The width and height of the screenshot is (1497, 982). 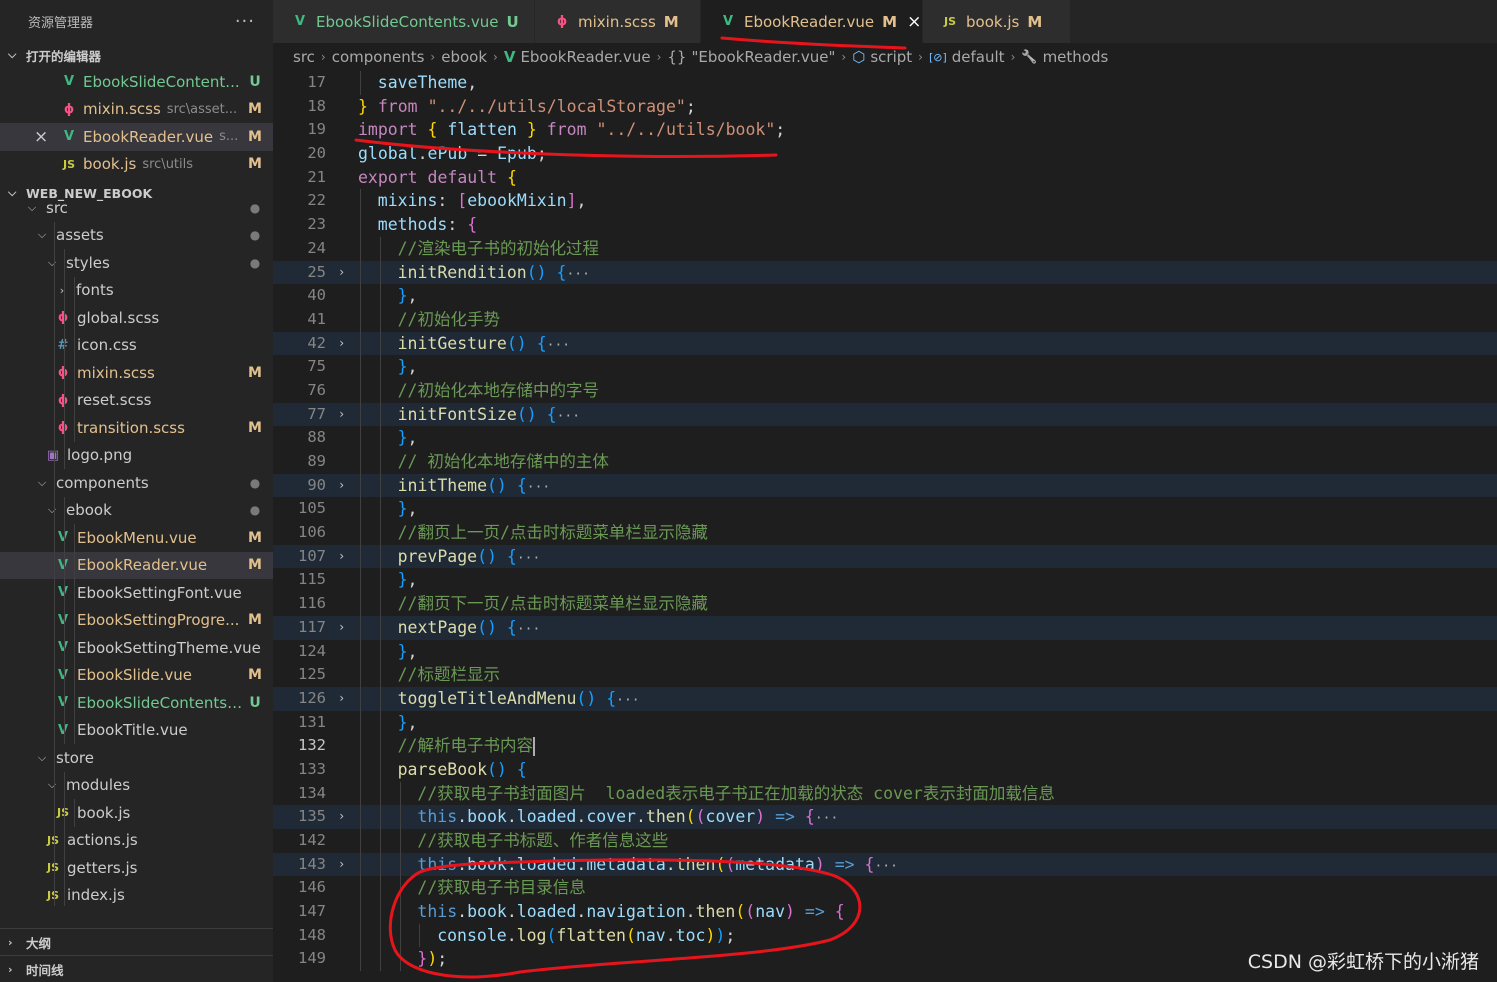 What do you see at coordinates (885, 556) in the screenshot?
I see `code-line: 107 › prevPage() {···` at bounding box center [885, 556].